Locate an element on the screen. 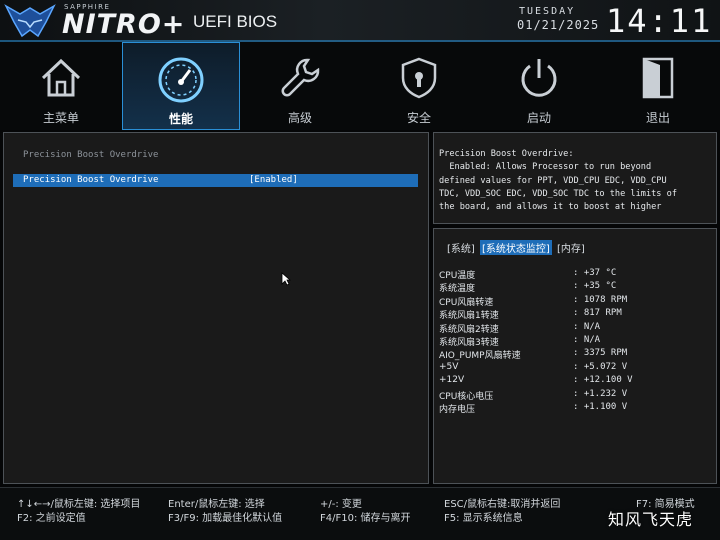 This screenshot has height=540, width=720. monitor-row: +5V : +5.072 V is located at coordinates (574, 368).